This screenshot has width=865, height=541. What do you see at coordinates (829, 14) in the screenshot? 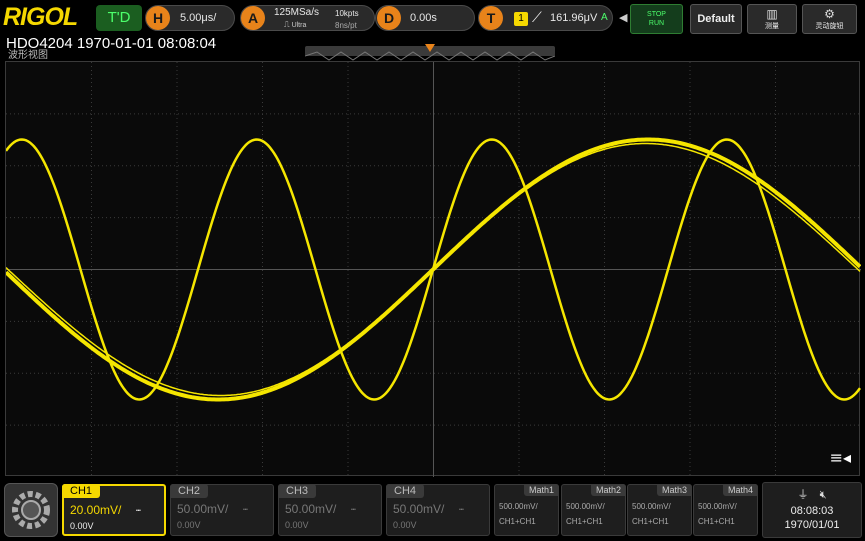
I see `knob-gear-icon: ⚙` at bounding box center [829, 14].